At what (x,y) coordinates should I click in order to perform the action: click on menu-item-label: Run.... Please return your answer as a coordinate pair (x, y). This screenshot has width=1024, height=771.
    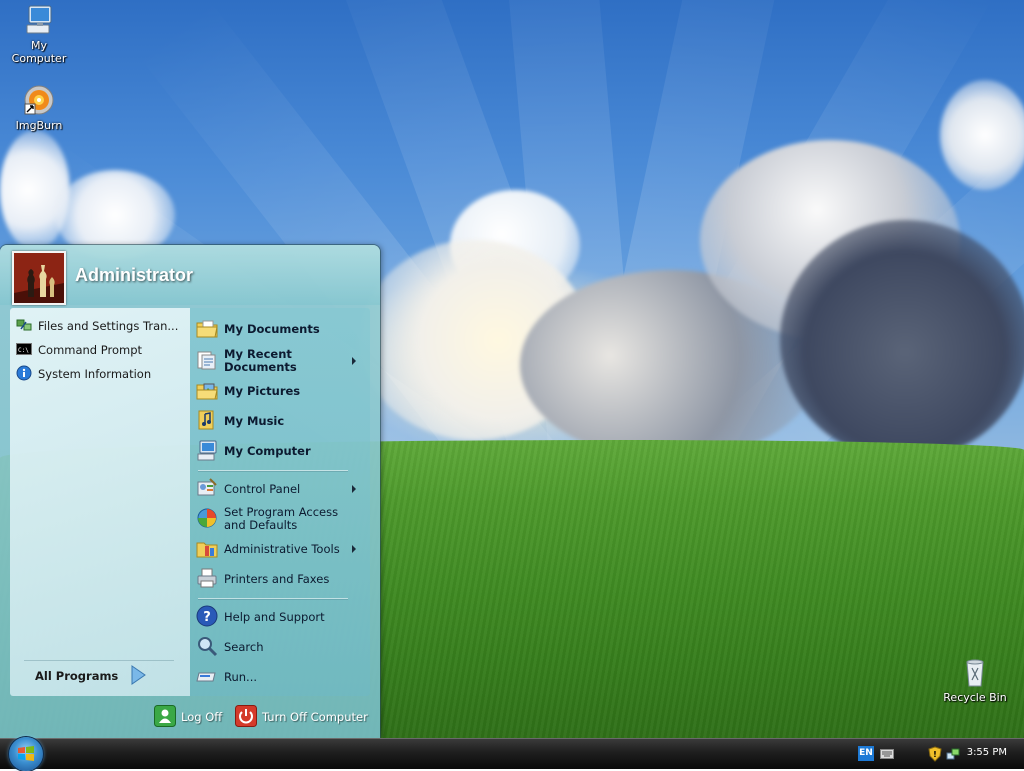
    Looking at the image, I should click on (241, 676).